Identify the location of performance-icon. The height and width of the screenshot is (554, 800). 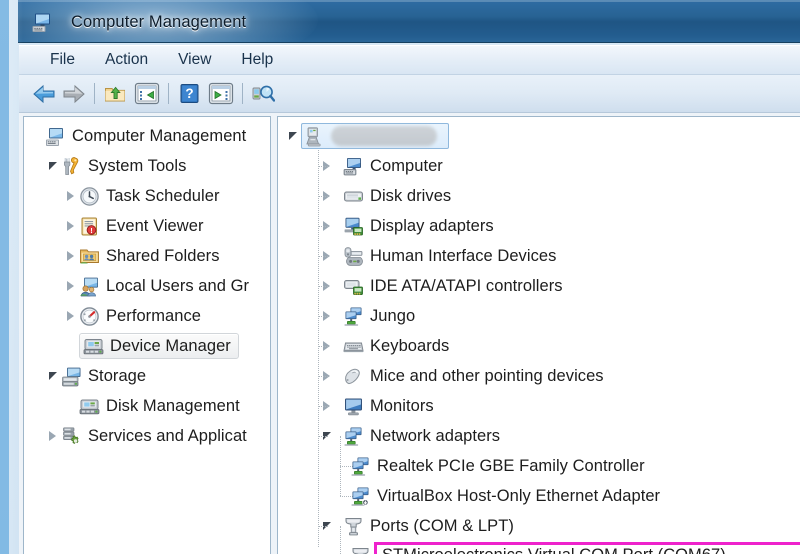
(89, 316).